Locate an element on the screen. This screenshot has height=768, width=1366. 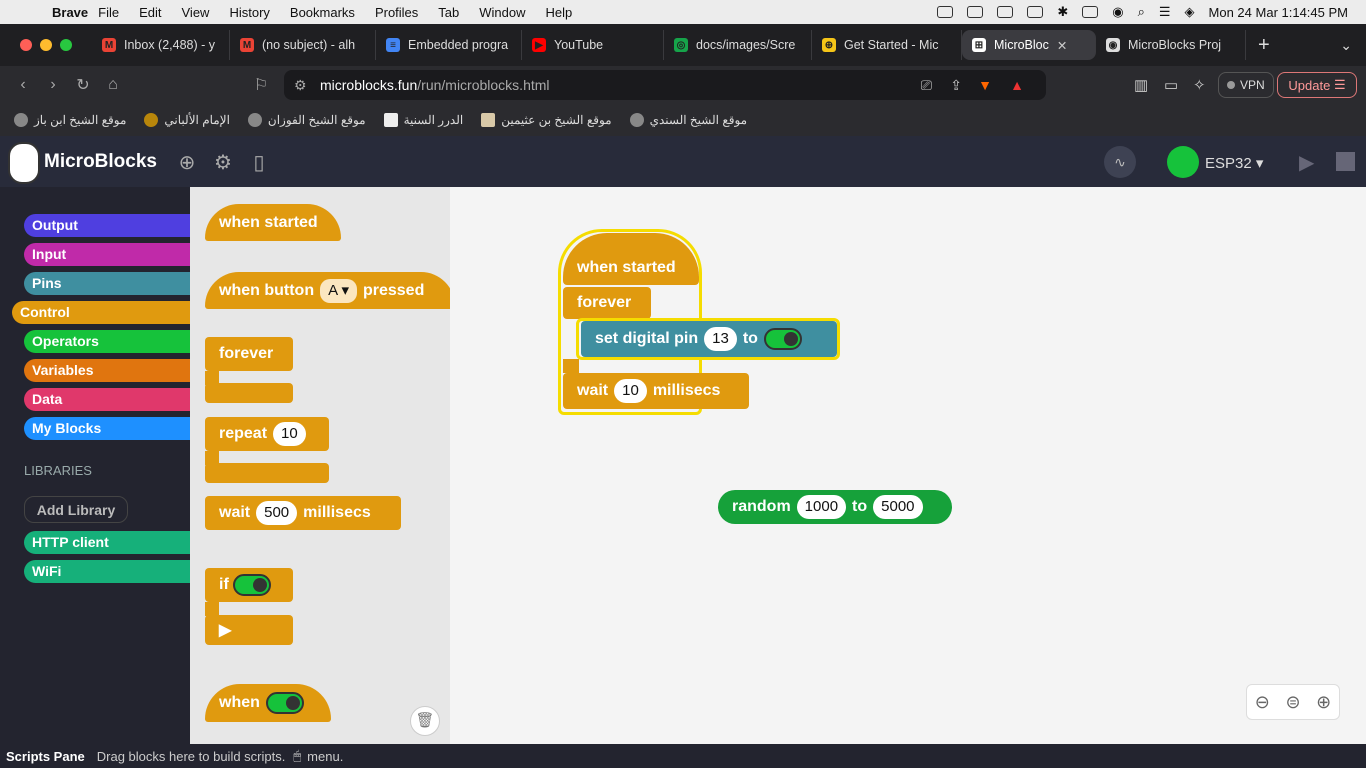
palette-if-block: if is located at coordinates (249, 585).